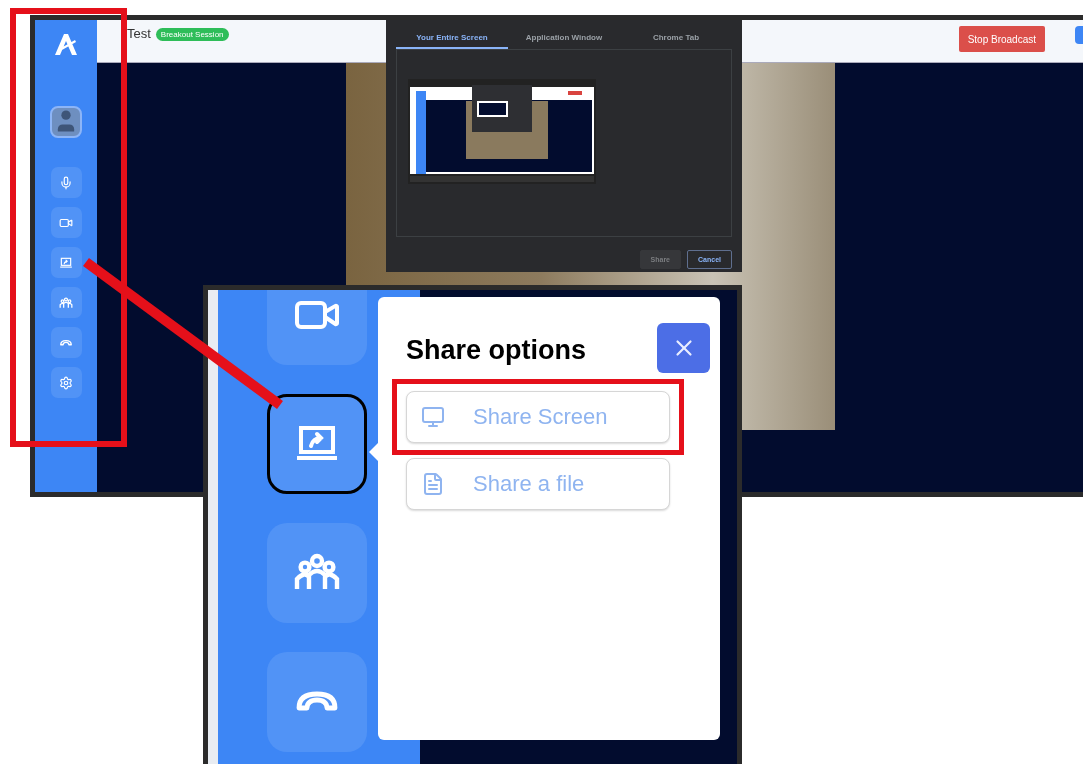 The image size is (1083, 764). I want to click on people-icon, so click(66, 302).